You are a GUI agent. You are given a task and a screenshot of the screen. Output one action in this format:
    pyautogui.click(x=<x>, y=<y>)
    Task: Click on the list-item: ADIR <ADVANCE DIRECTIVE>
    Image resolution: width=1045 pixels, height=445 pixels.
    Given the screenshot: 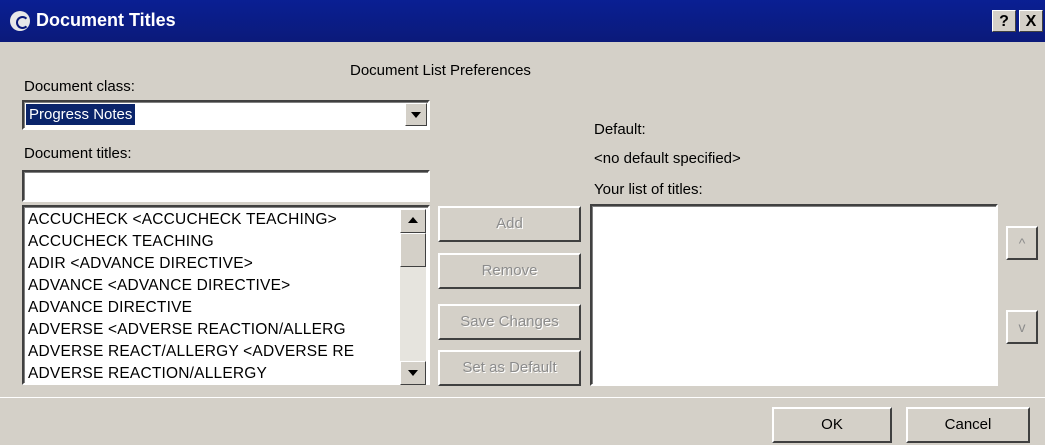 What is the action you would take?
    pyautogui.click(x=216, y=264)
    